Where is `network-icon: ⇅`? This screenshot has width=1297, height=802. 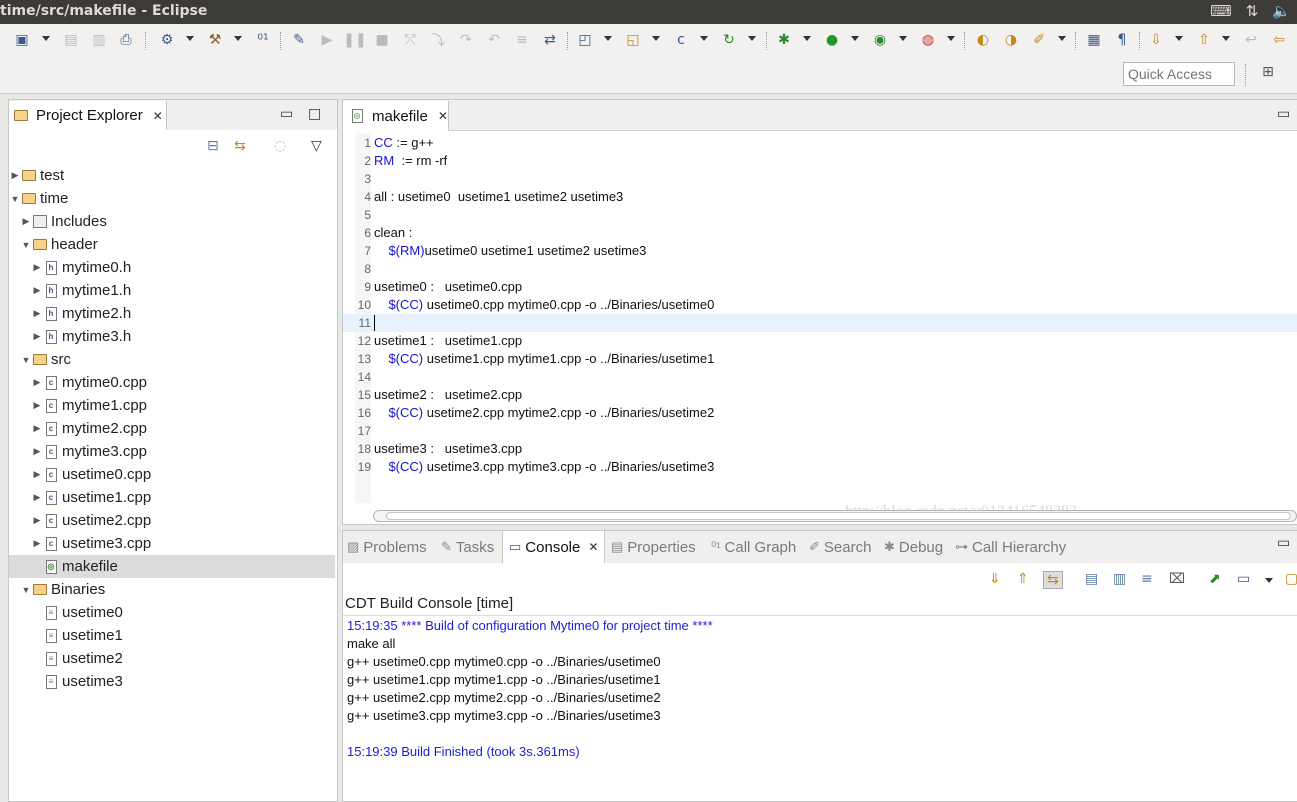
network-icon: ⇅ is located at coordinates (1252, 11).